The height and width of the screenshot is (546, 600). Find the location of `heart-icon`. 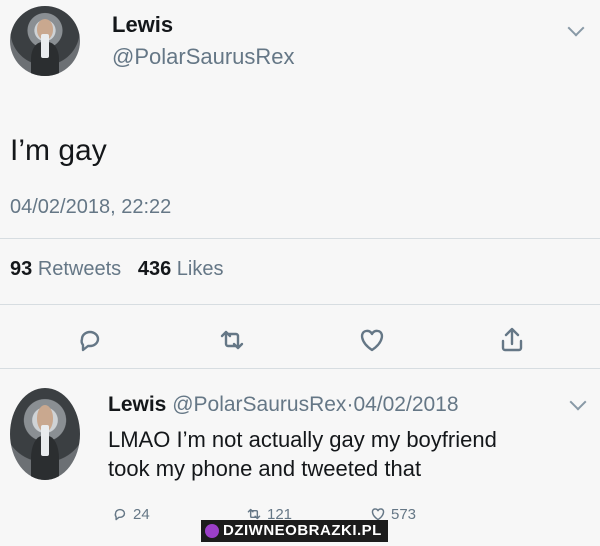

heart-icon is located at coordinates (372, 340).